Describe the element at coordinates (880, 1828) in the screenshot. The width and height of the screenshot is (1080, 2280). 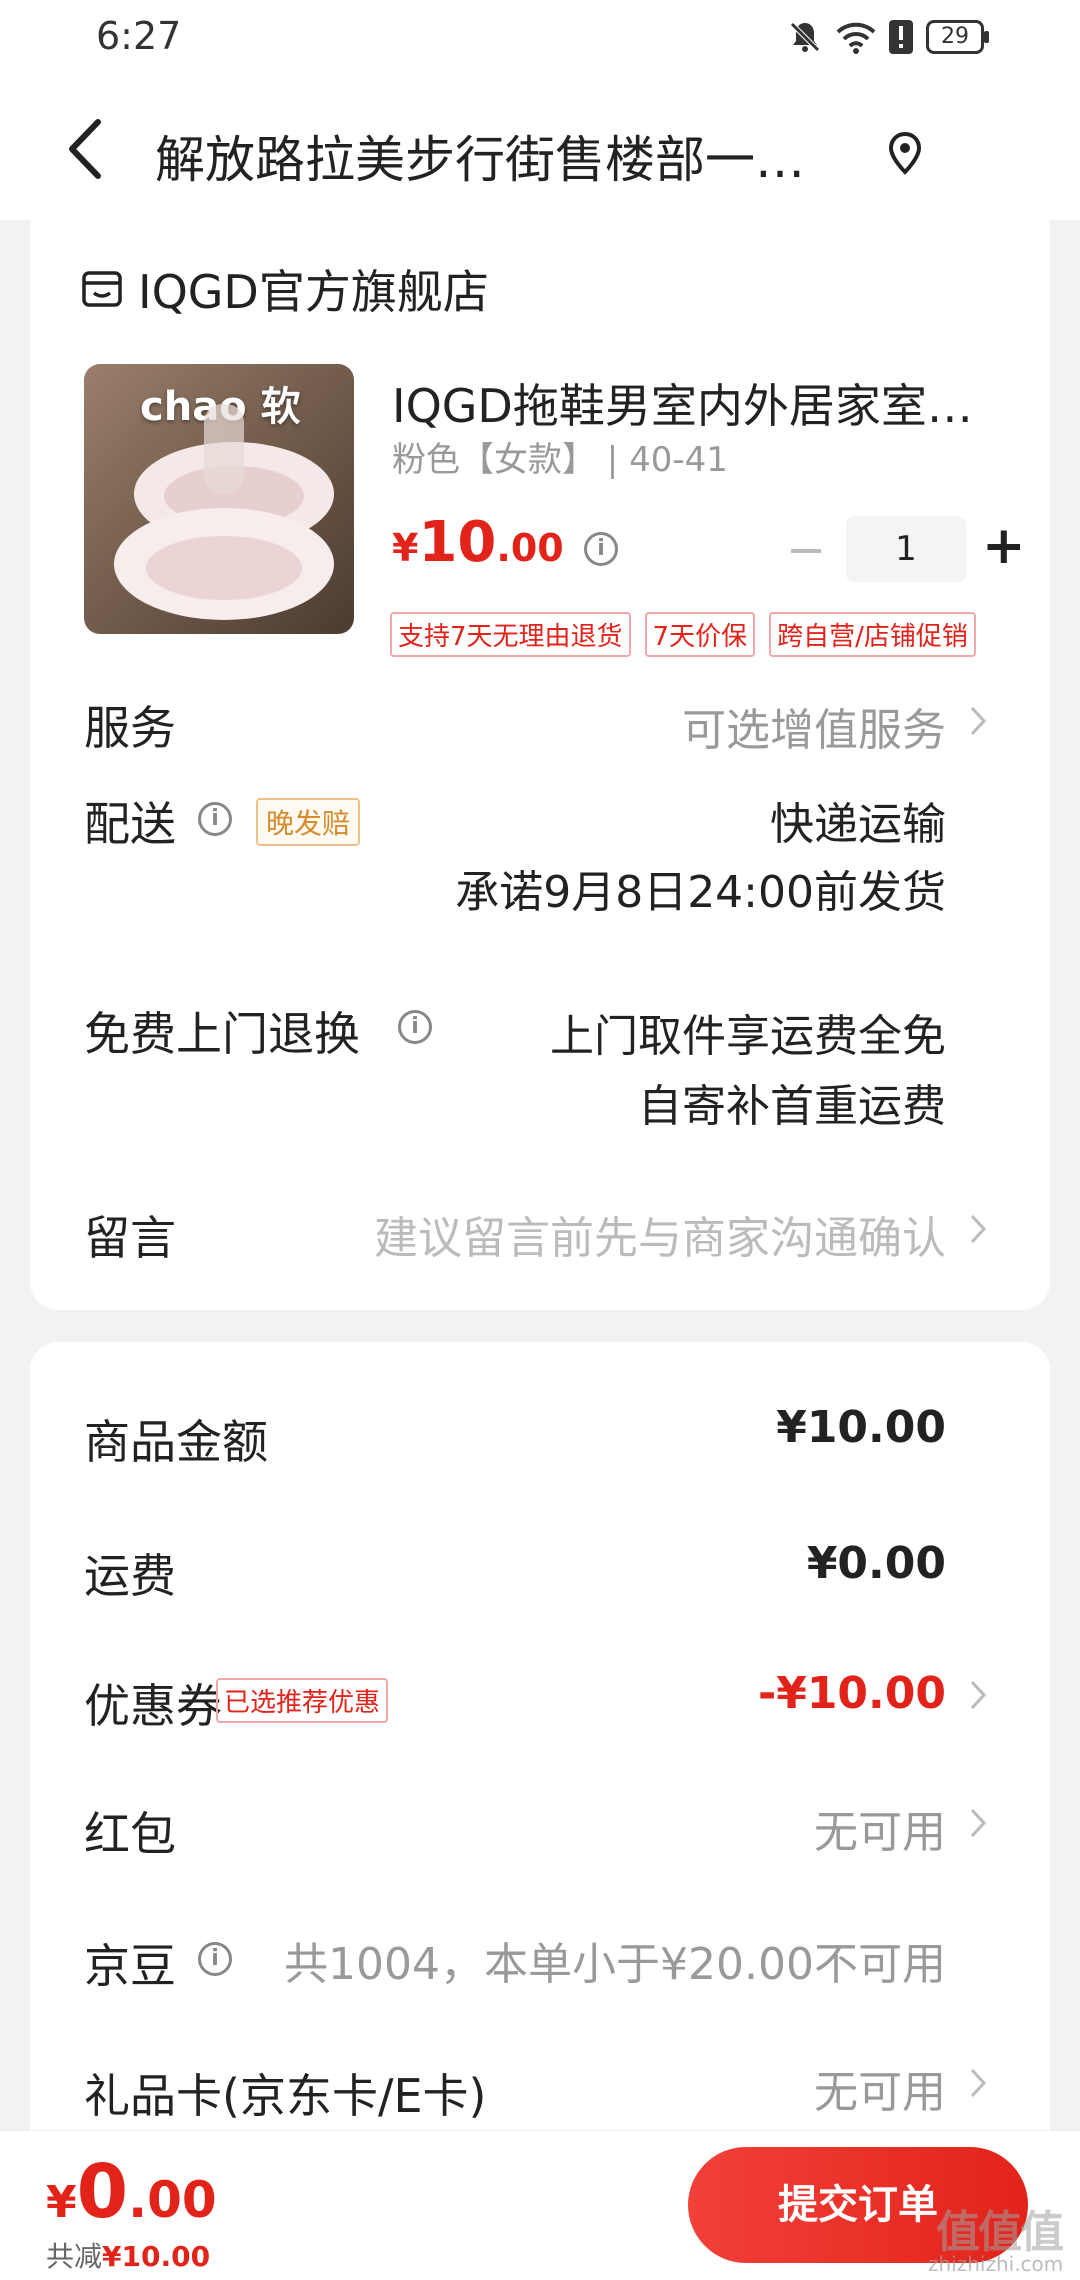
I see `red-packet-value: 无可用` at that location.